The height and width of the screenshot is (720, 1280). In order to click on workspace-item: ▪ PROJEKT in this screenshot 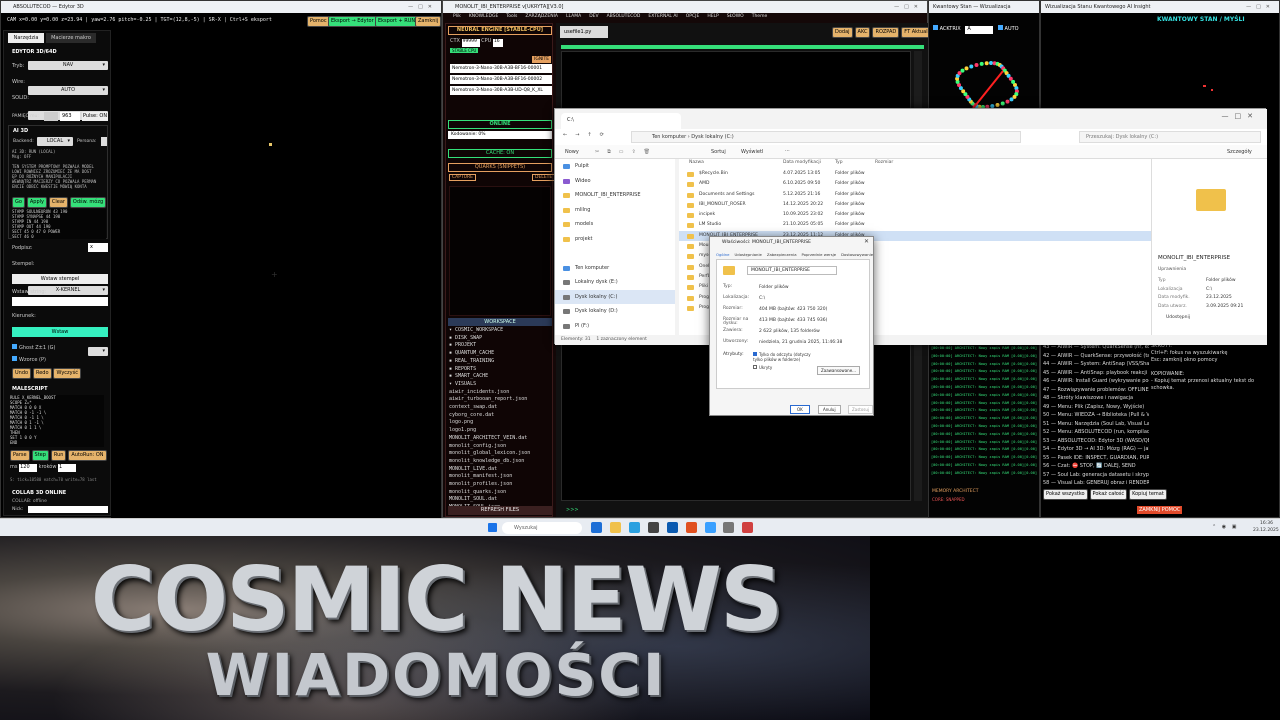, I will do `click(501, 346)`.